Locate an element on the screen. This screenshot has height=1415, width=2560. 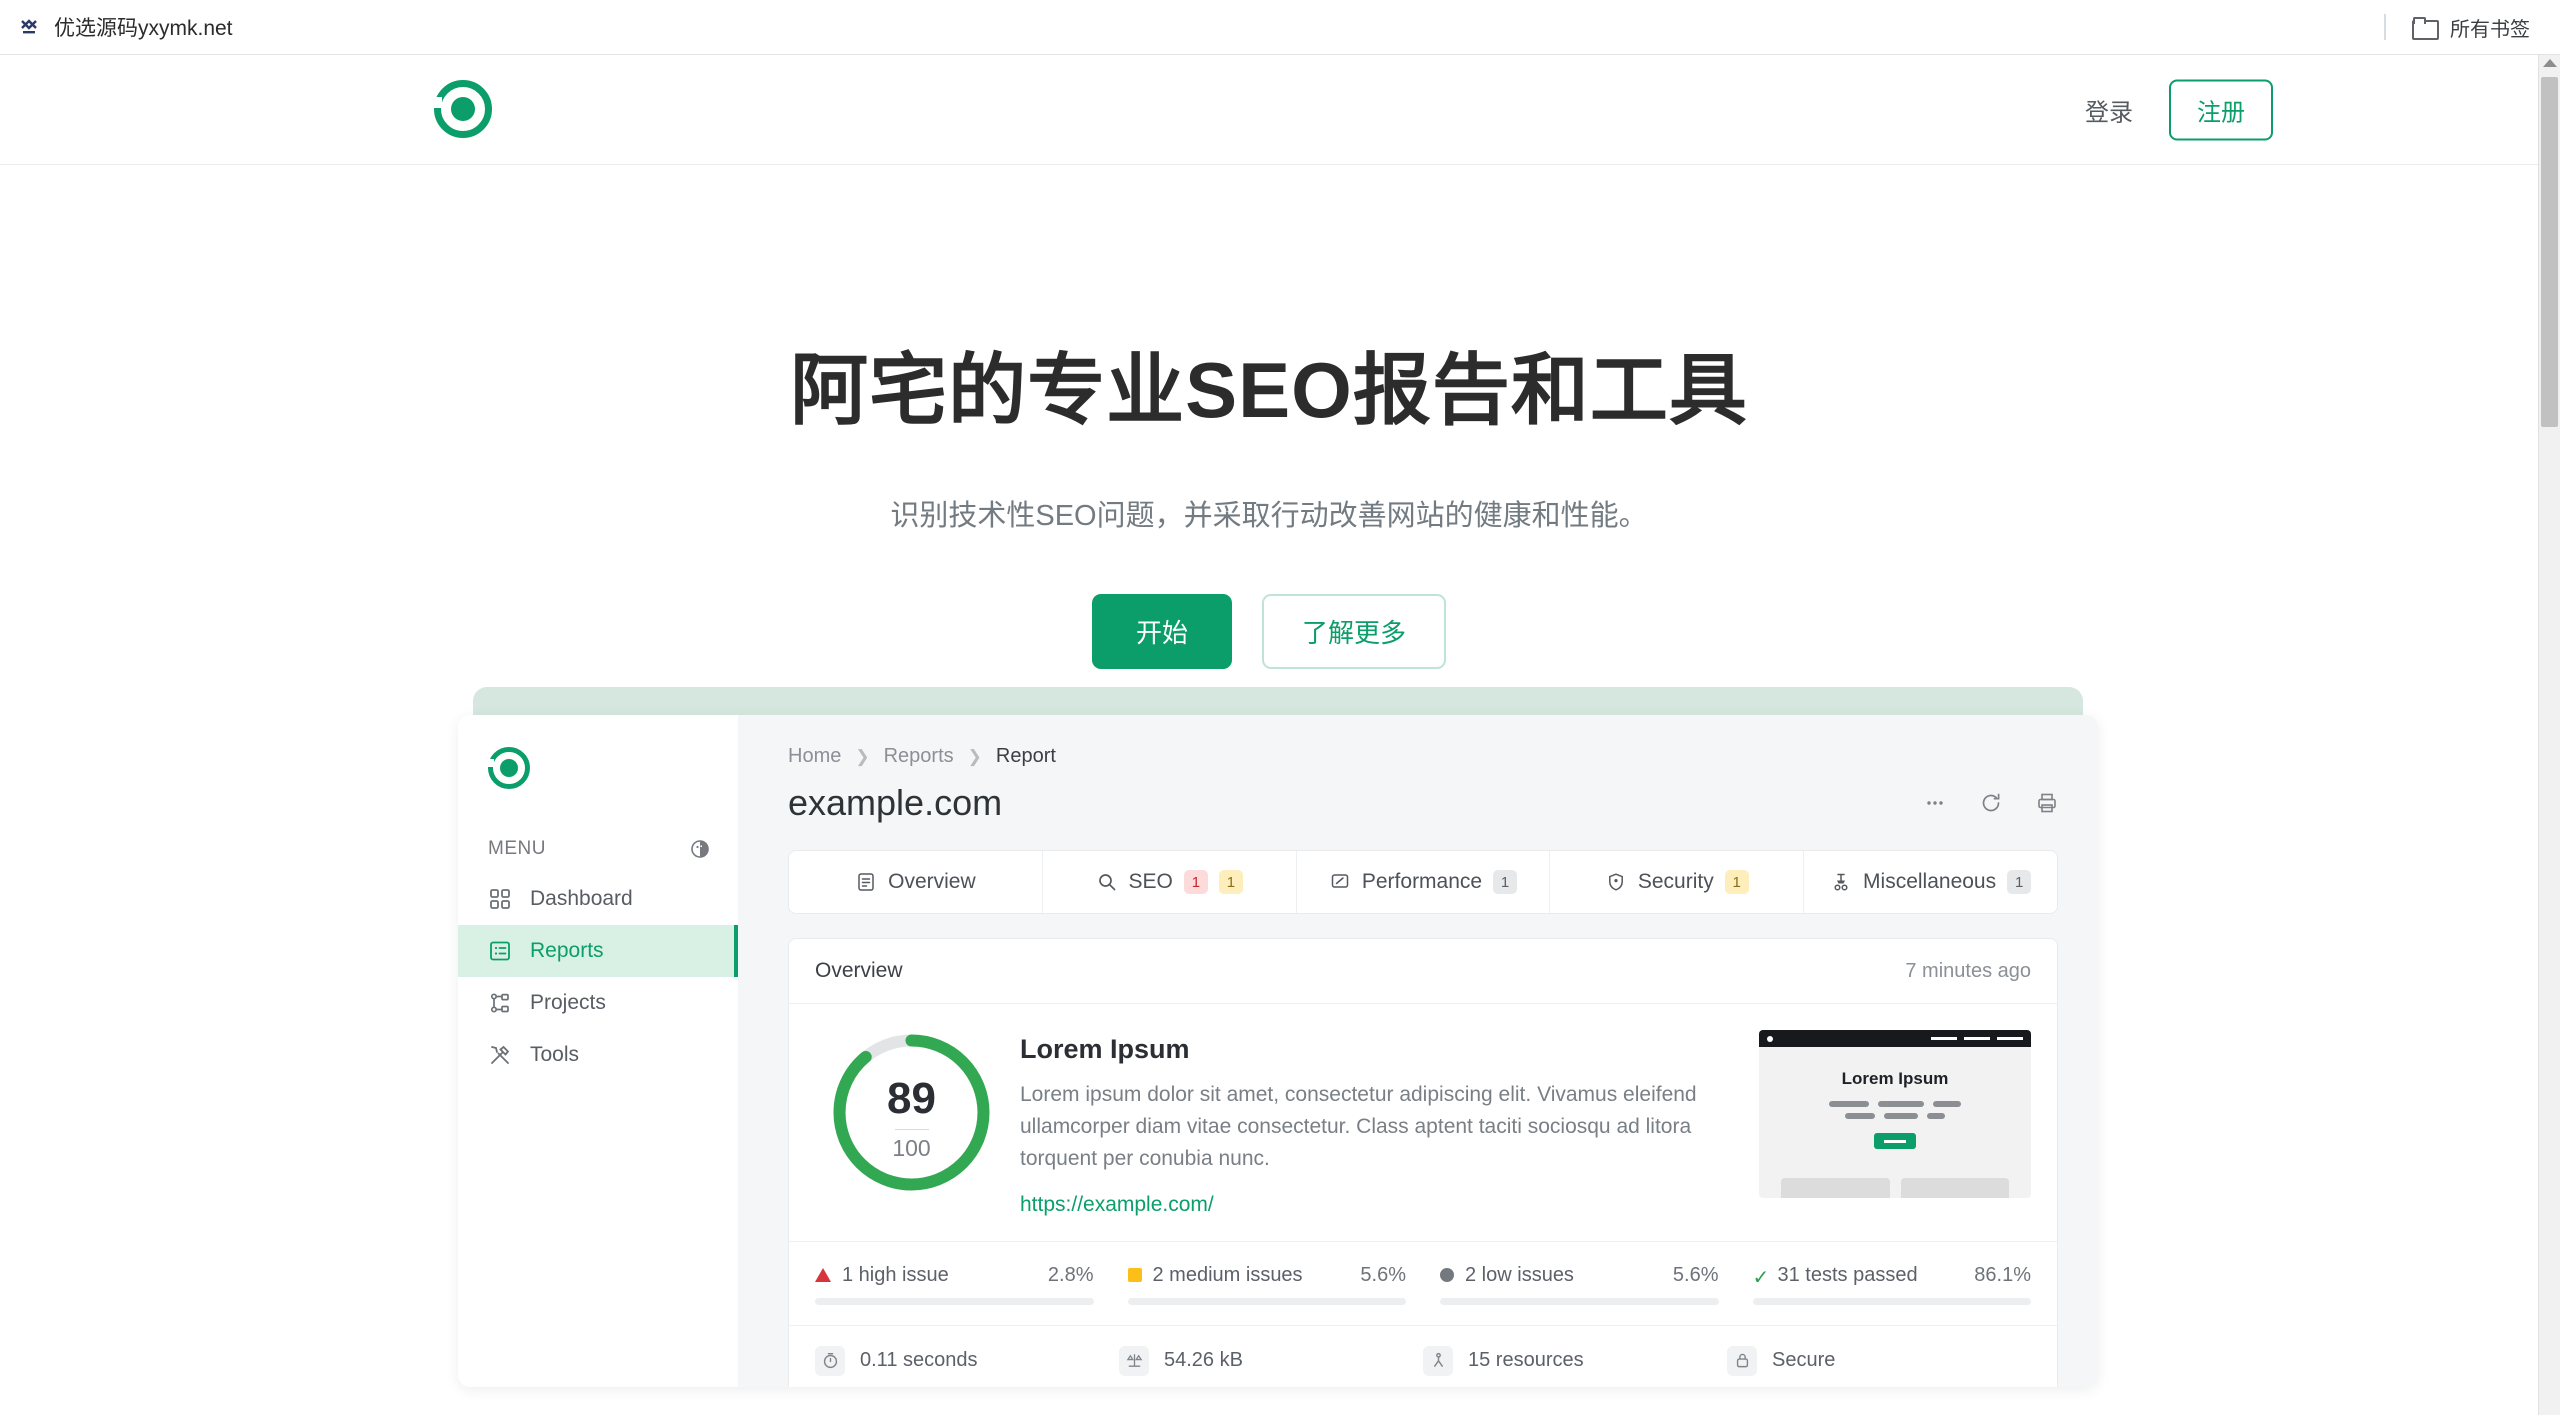
bookmark-bar-right: 所有书签 is located at coordinates (2472, 27).